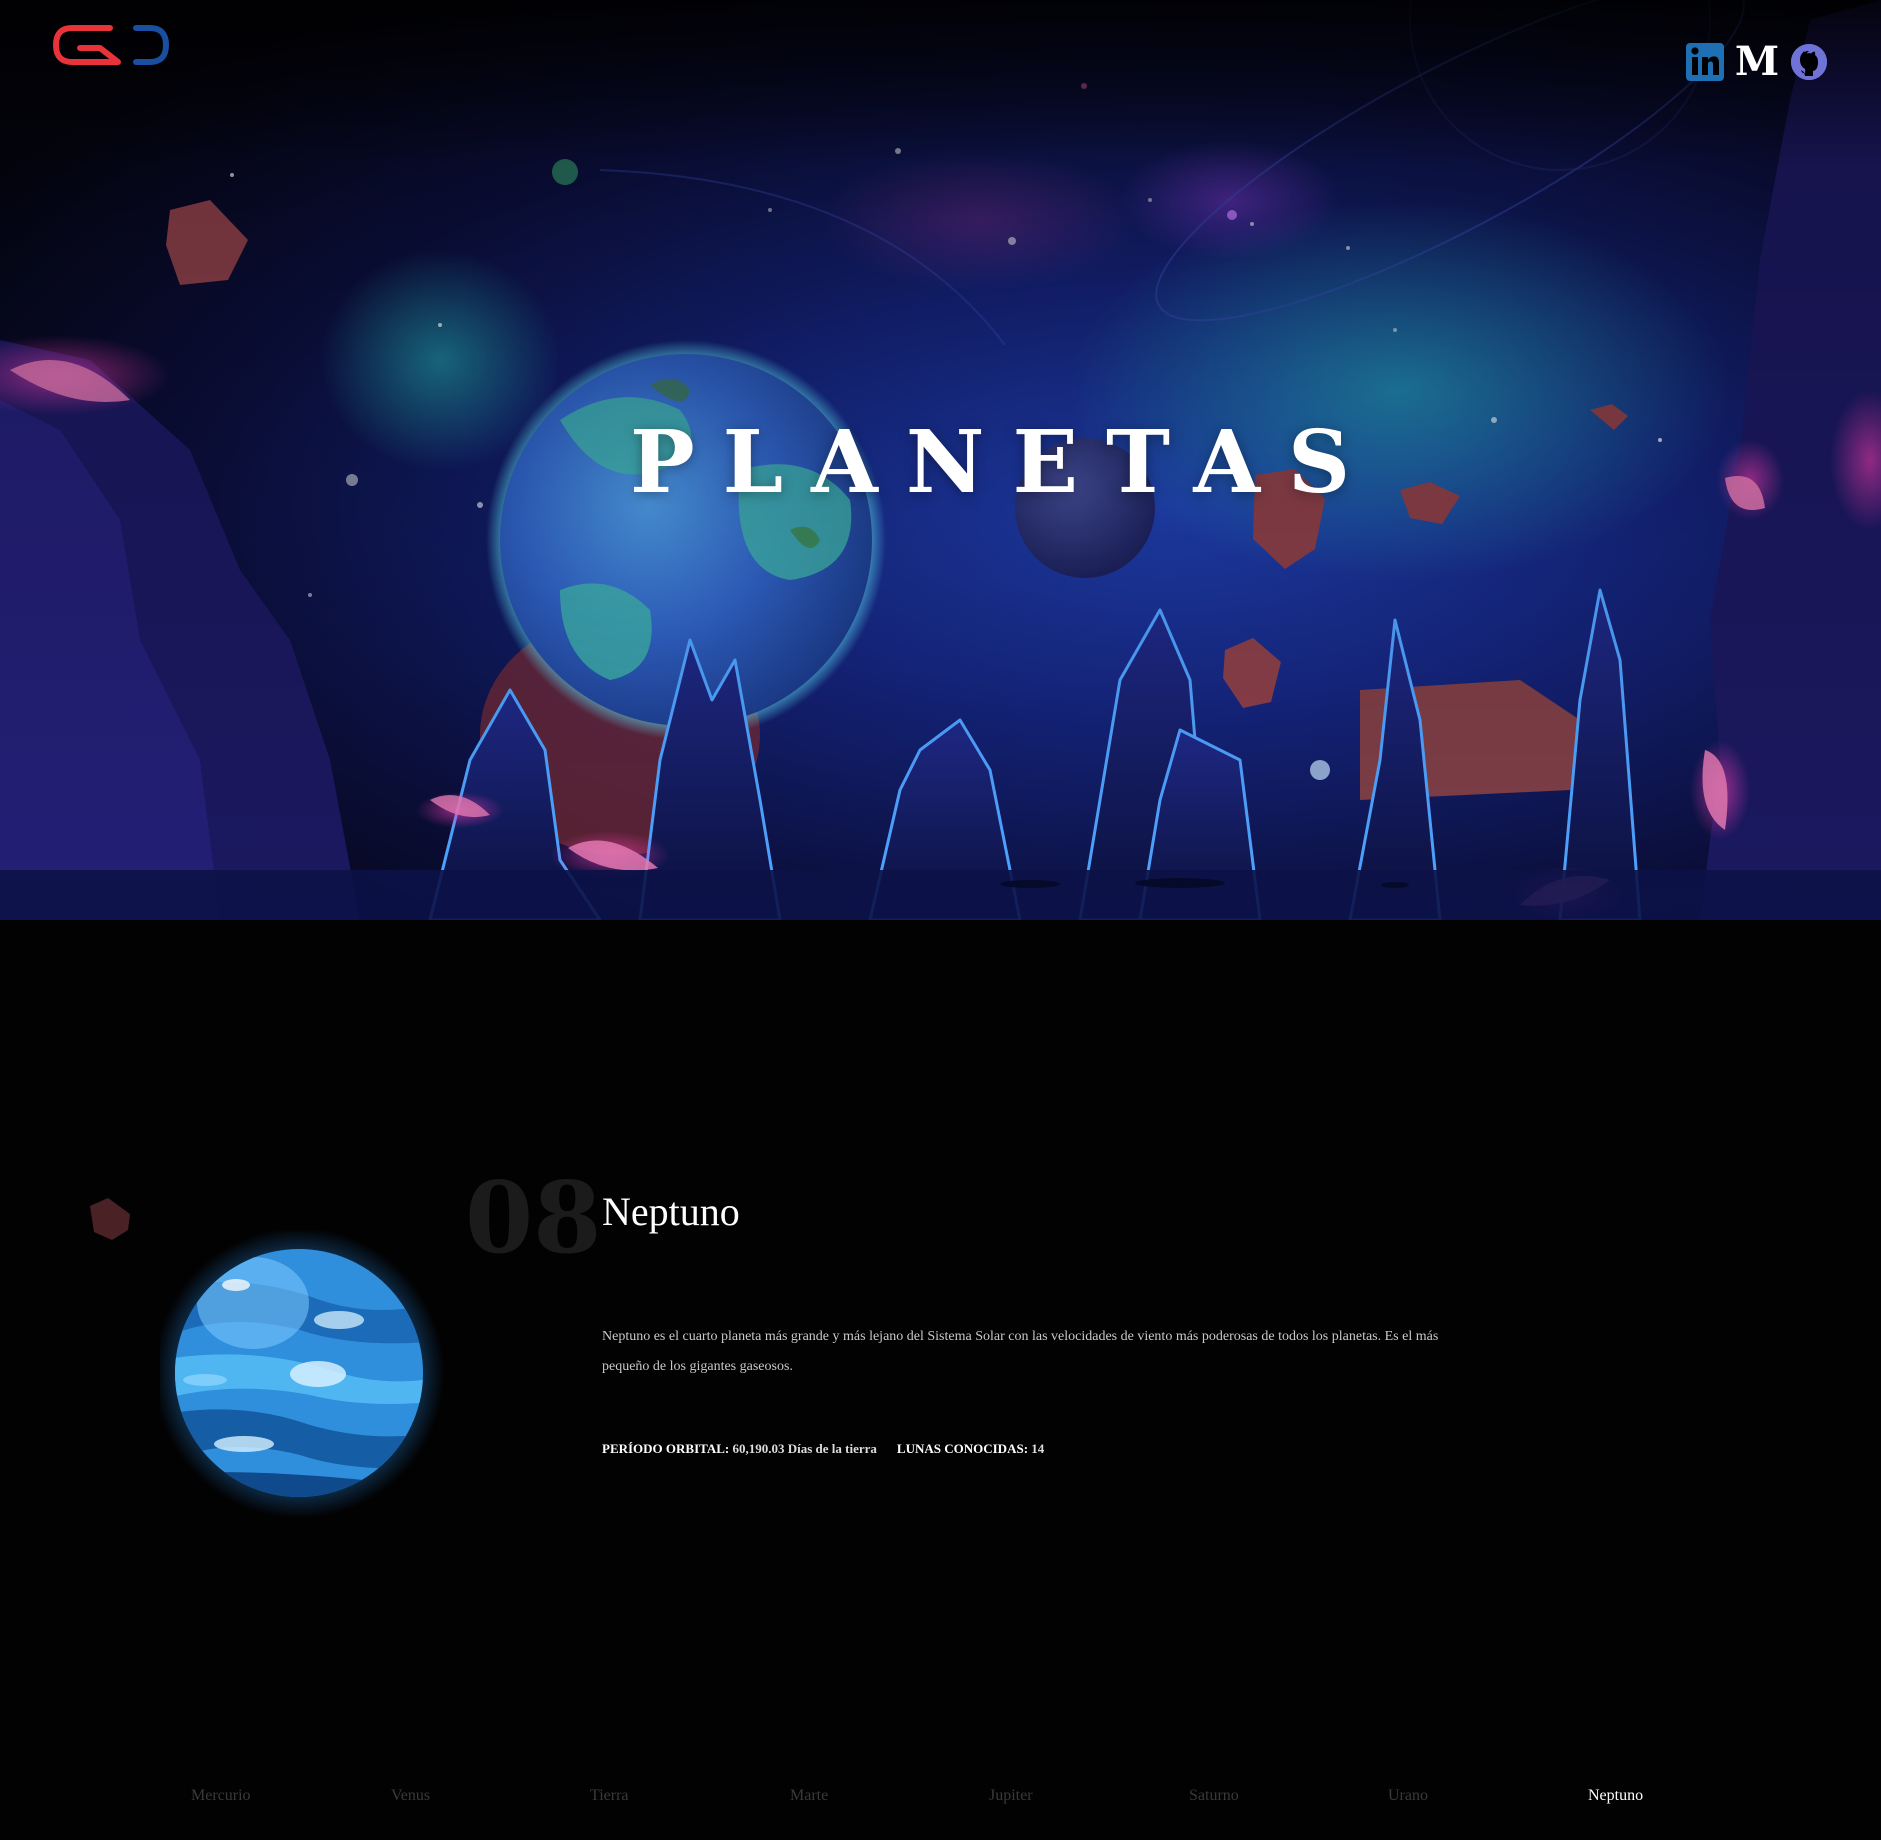 The image size is (1881, 1840). Describe the element at coordinates (1038, 1448) in the screenshot. I see `known-moons-value: 14` at that location.